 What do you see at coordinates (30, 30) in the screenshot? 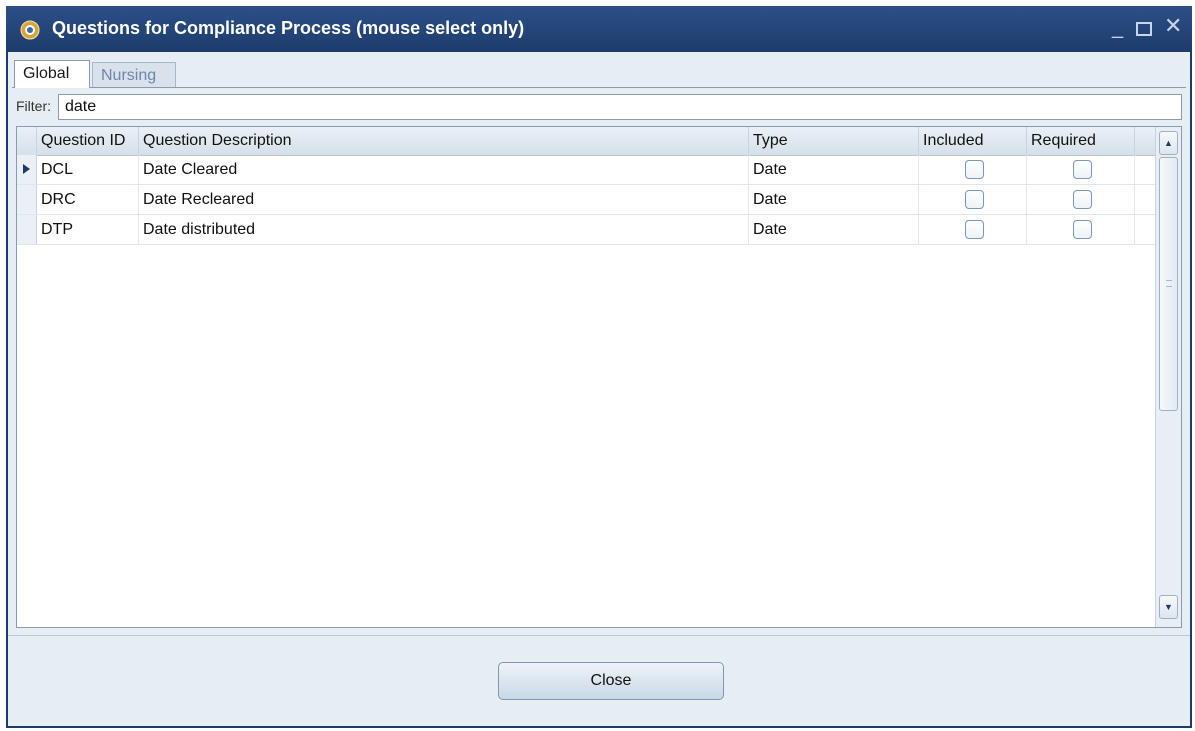
I see `gear-globe-icon` at bounding box center [30, 30].